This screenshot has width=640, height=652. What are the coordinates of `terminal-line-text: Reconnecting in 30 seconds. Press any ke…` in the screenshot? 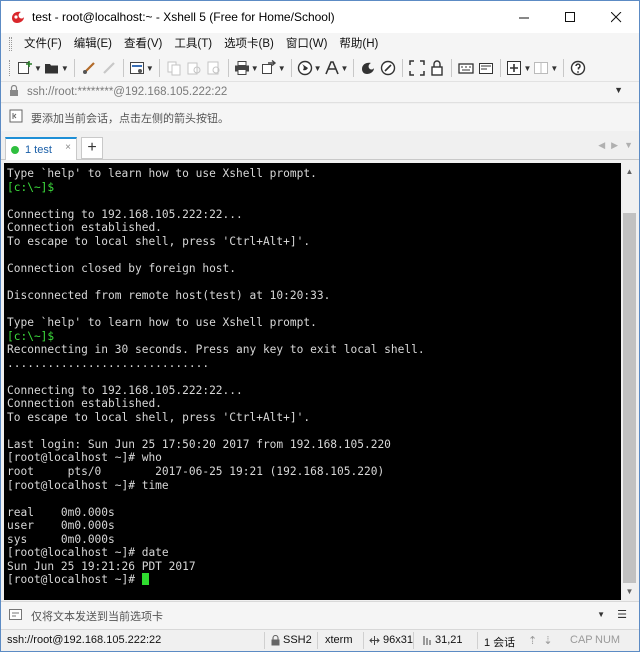 It's located at (216, 350).